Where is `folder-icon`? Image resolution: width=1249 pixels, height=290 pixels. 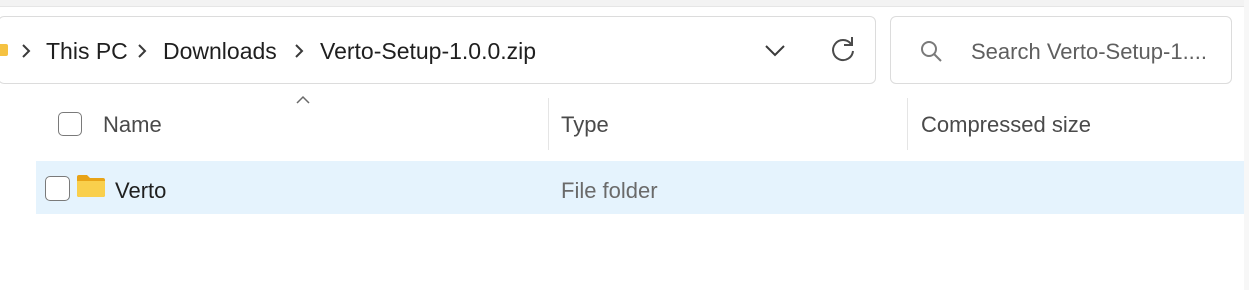
folder-icon is located at coordinates (91, 186).